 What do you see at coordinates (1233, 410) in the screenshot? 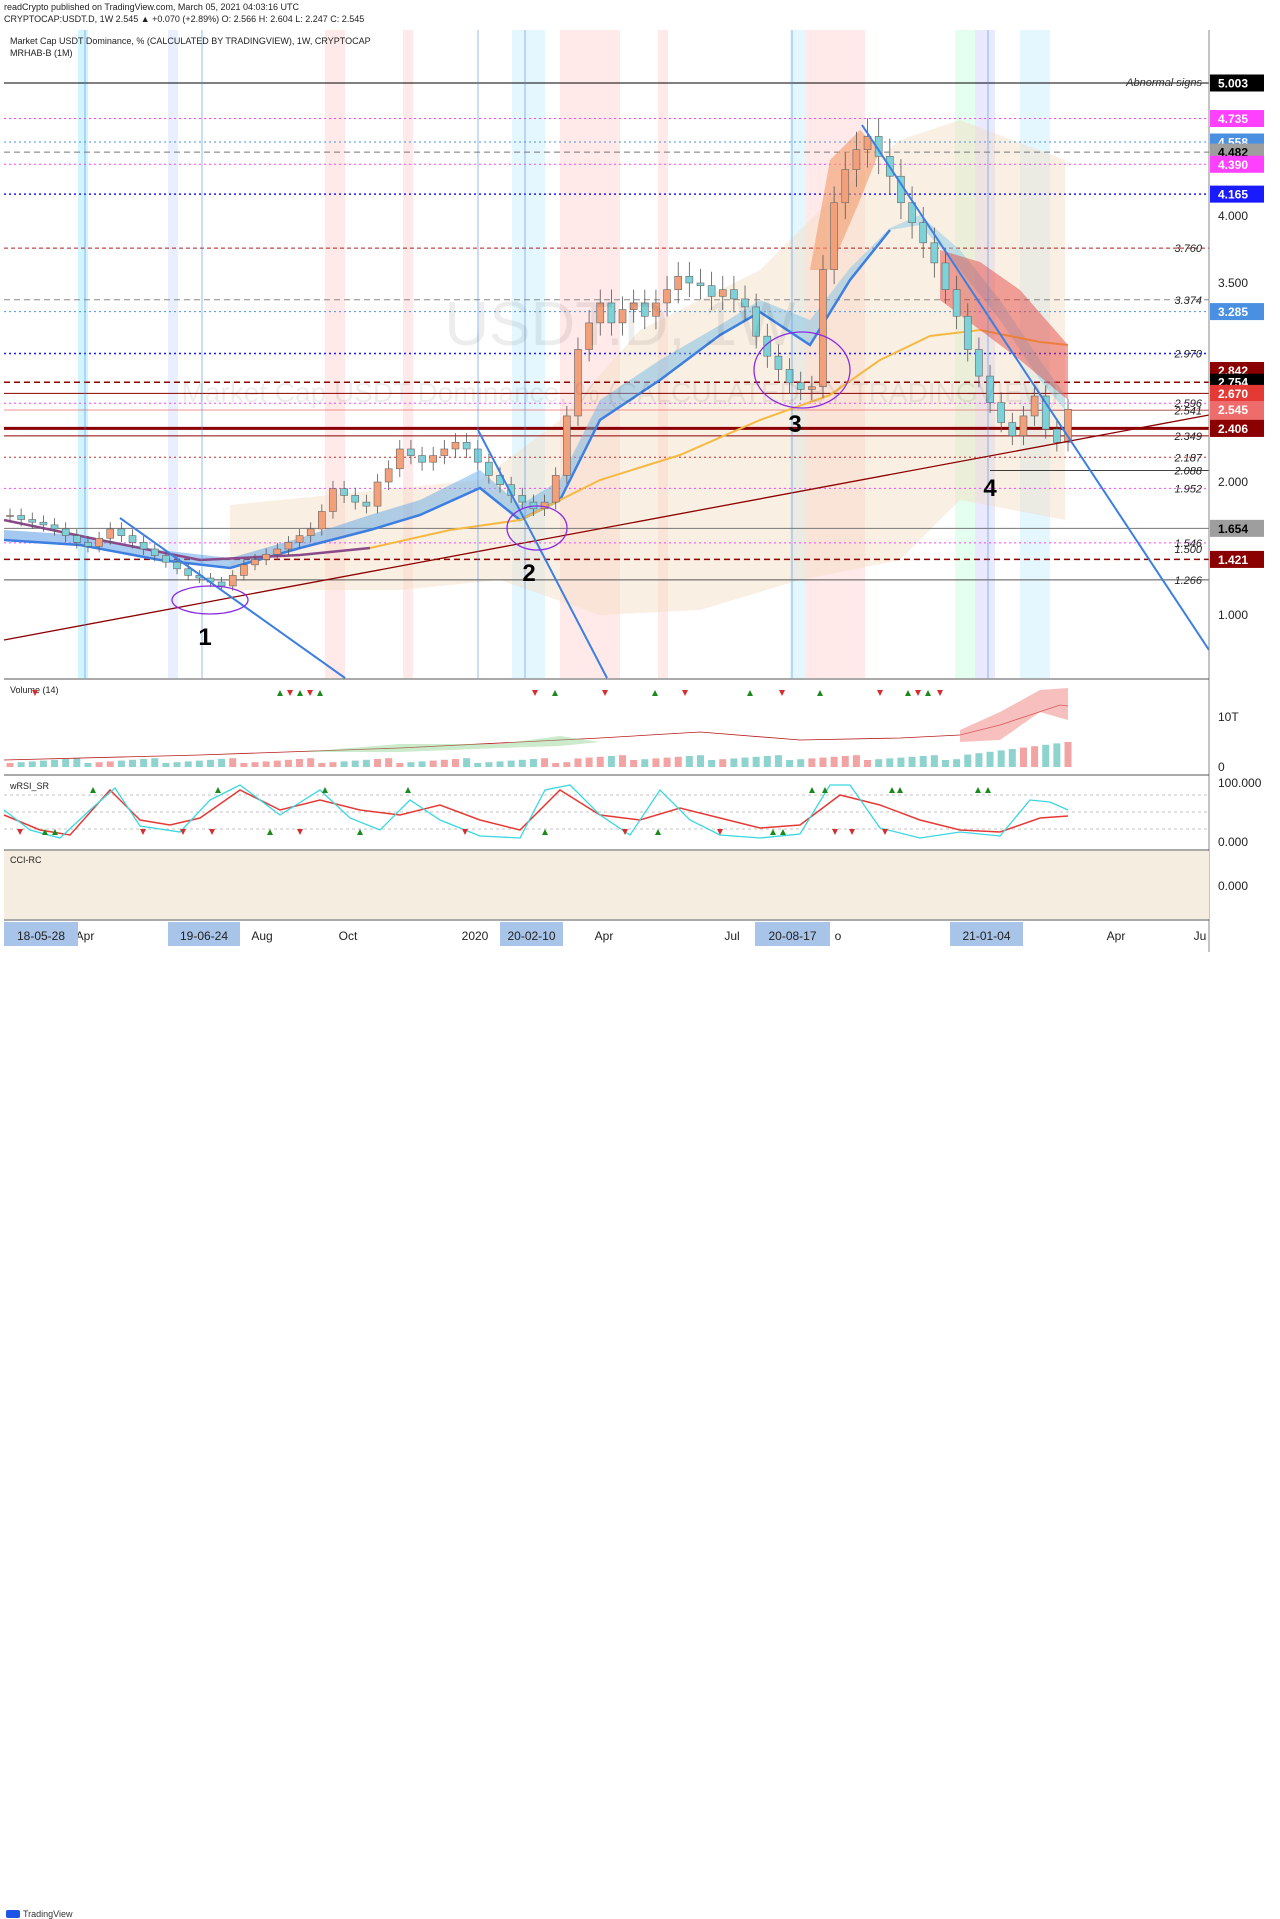
I see `price-label-text: 2.545` at bounding box center [1233, 410].